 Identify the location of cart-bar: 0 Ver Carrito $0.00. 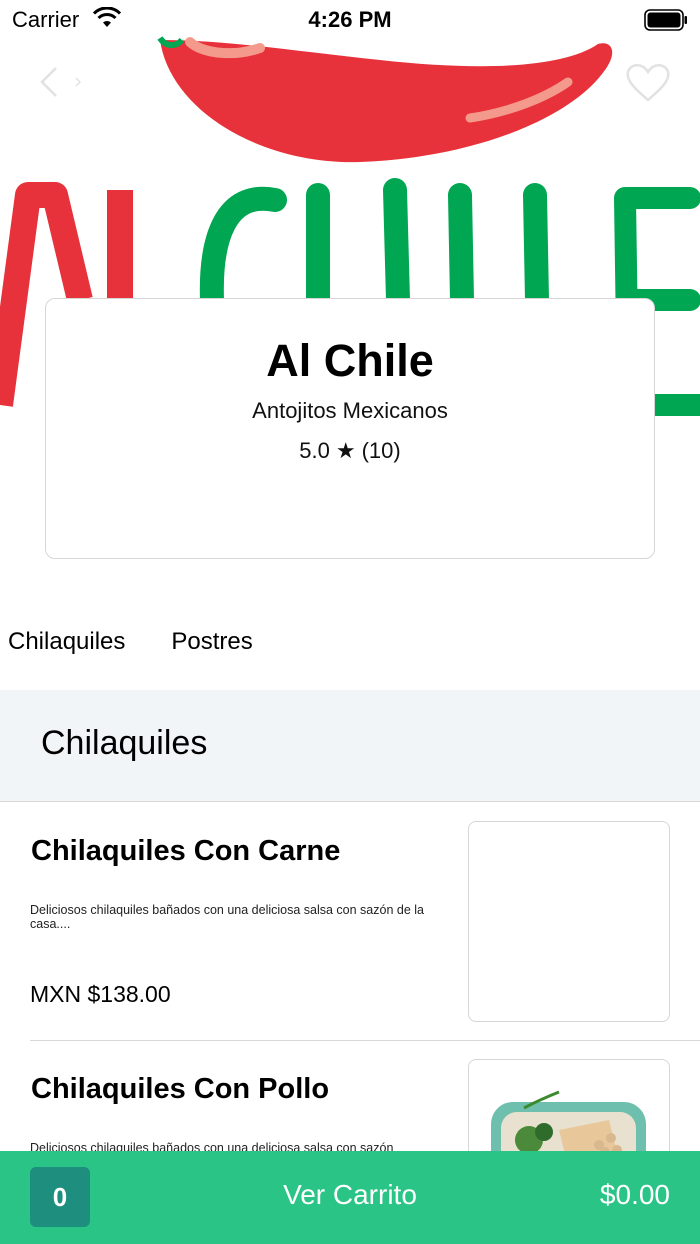
(350, 1197).